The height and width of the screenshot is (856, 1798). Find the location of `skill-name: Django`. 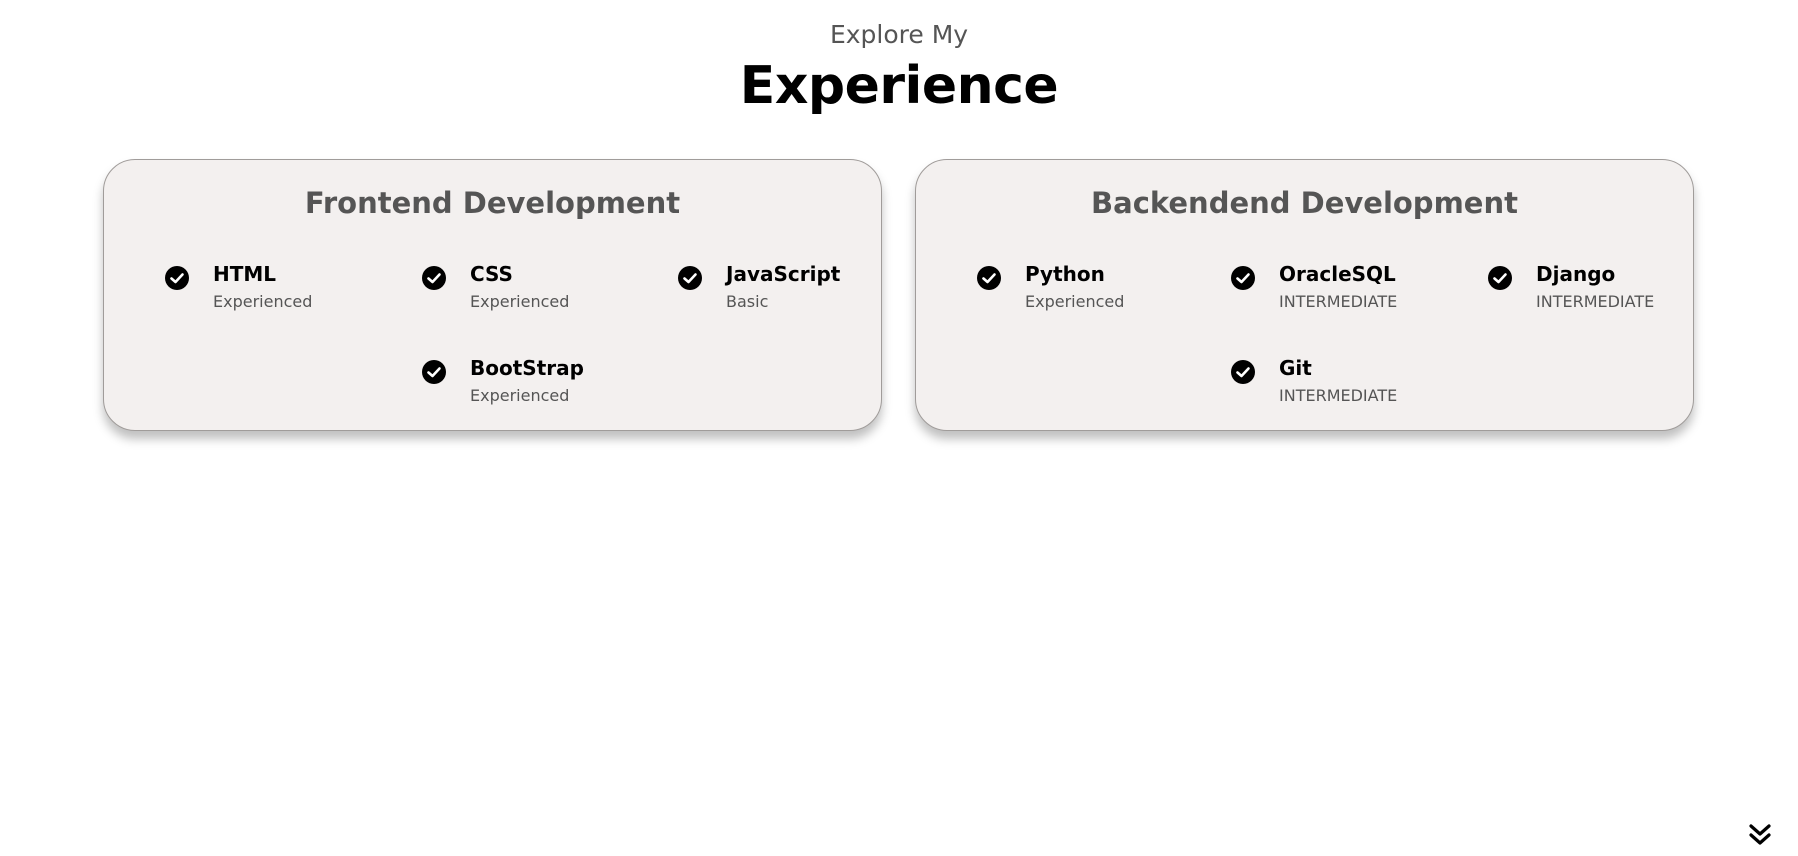

skill-name: Django is located at coordinates (1576, 274).